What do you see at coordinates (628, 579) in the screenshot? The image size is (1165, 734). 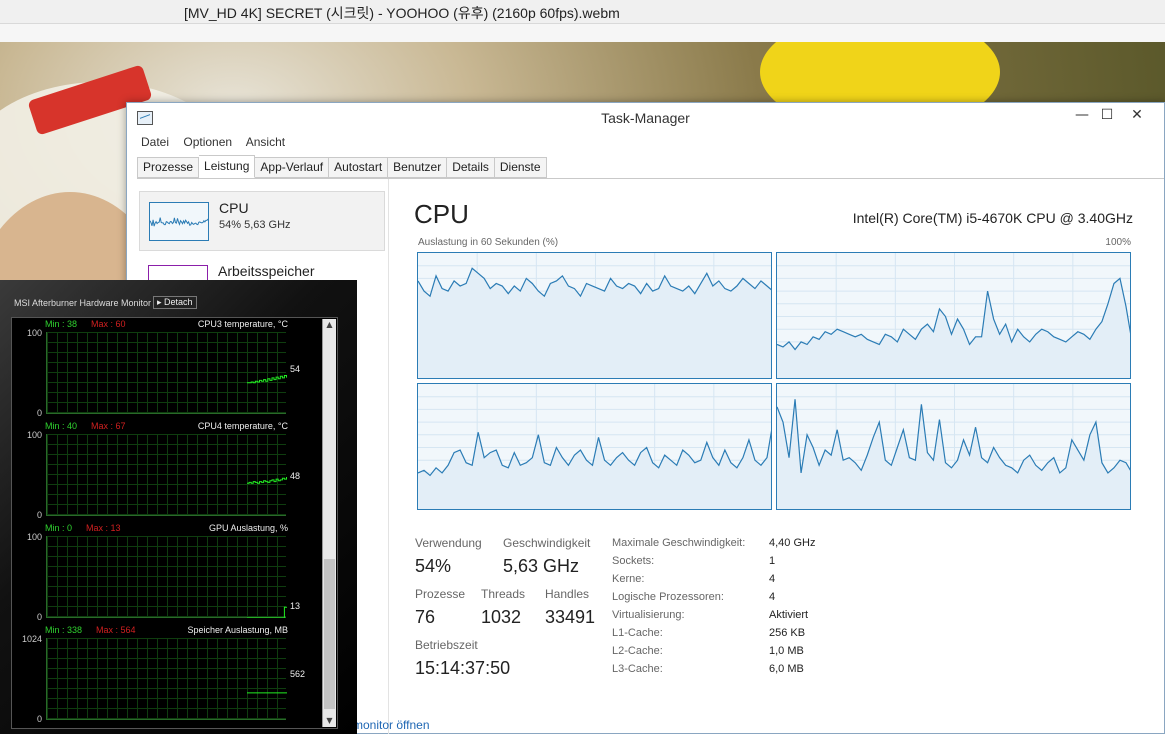 I see `spec-label: Kerne:` at bounding box center [628, 579].